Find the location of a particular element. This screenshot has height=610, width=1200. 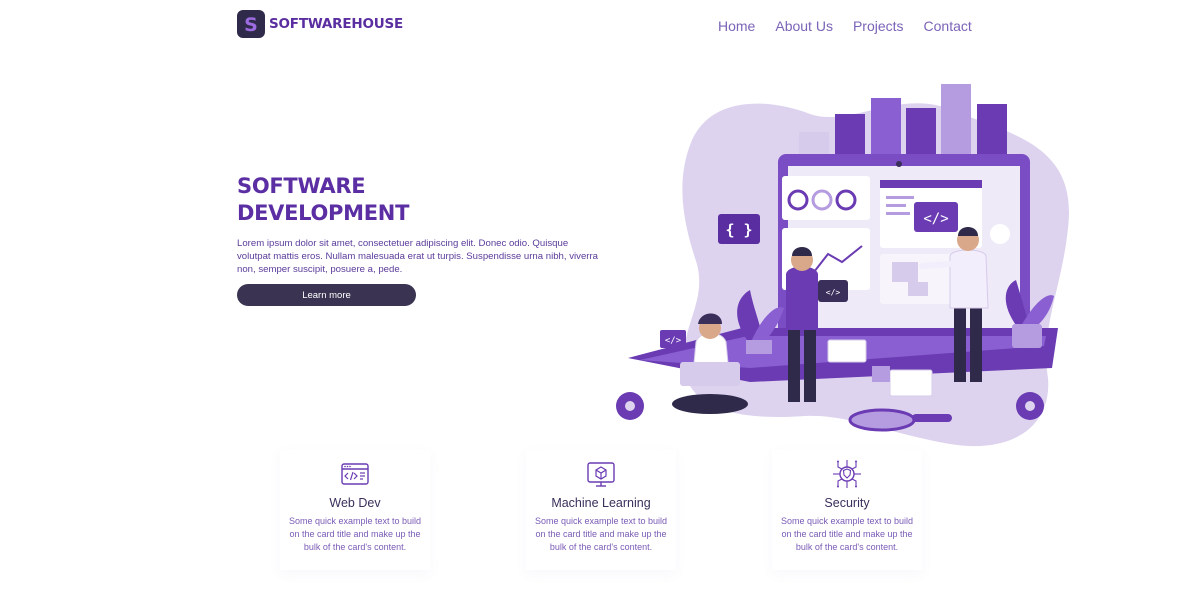

small-code-badge: </> is located at coordinates (673, 339).